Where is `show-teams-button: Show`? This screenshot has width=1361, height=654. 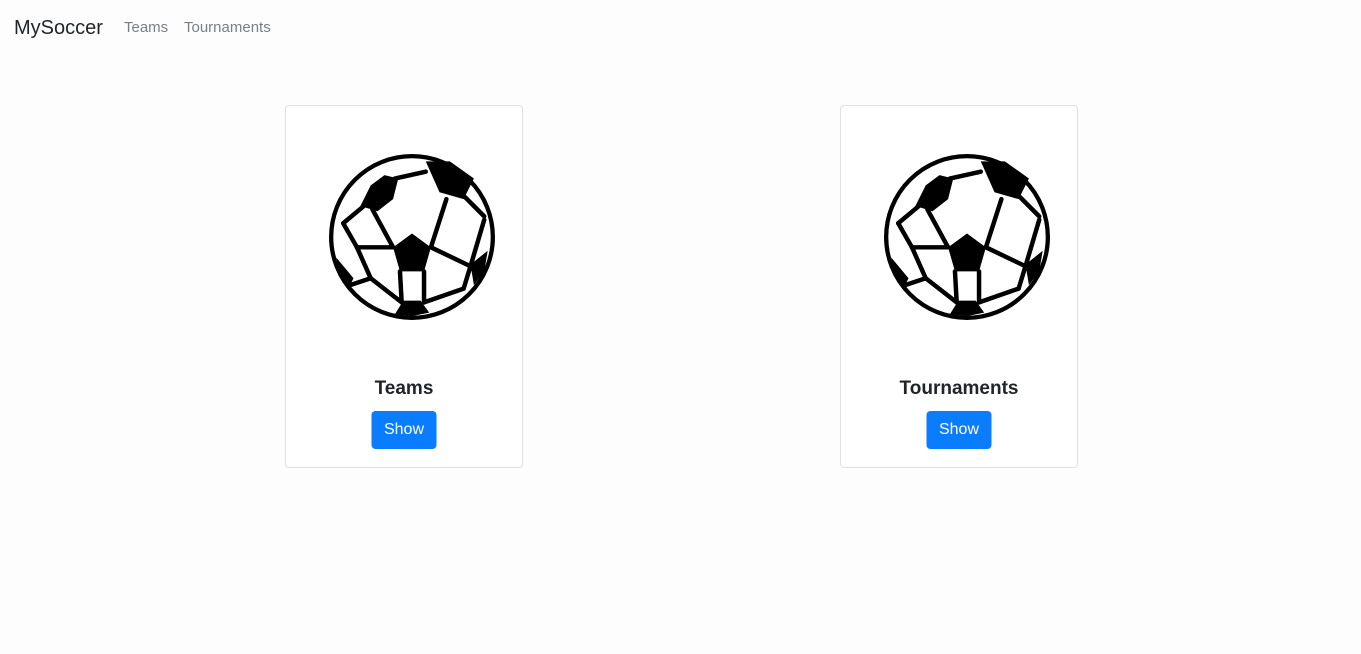 show-teams-button: Show is located at coordinates (404, 430).